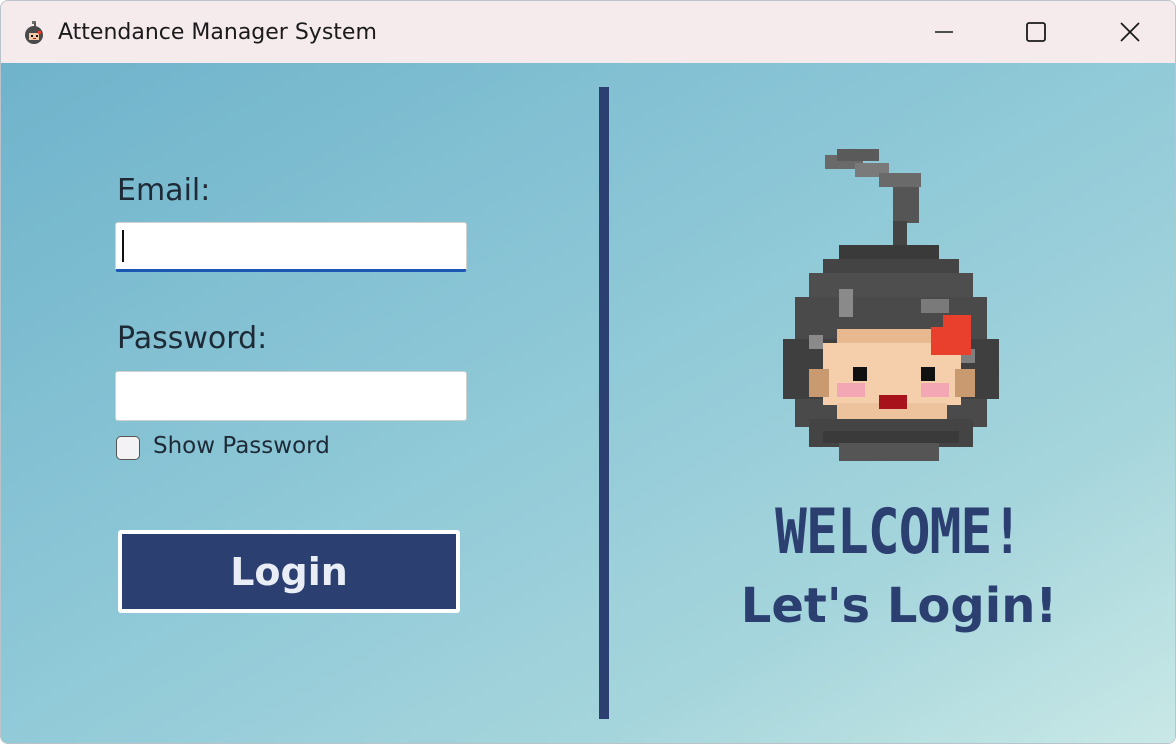 The width and height of the screenshot is (1176, 744). I want to click on password-label: Password:, so click(192, 338).